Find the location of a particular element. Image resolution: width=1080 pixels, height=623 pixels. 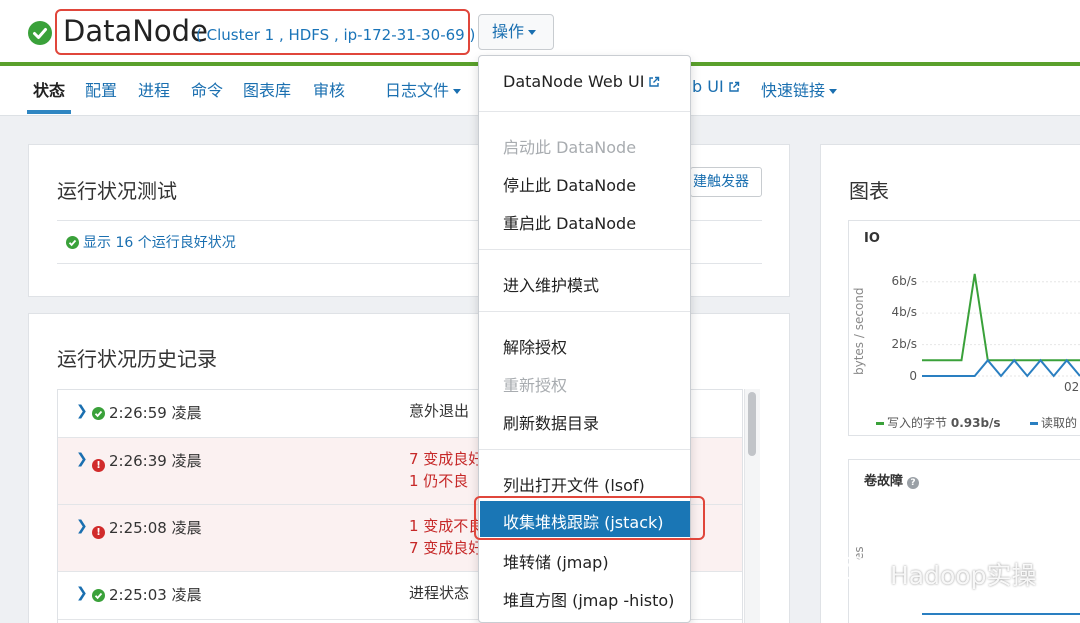

x-tick: 02 is located at coordinates (1072, 387).